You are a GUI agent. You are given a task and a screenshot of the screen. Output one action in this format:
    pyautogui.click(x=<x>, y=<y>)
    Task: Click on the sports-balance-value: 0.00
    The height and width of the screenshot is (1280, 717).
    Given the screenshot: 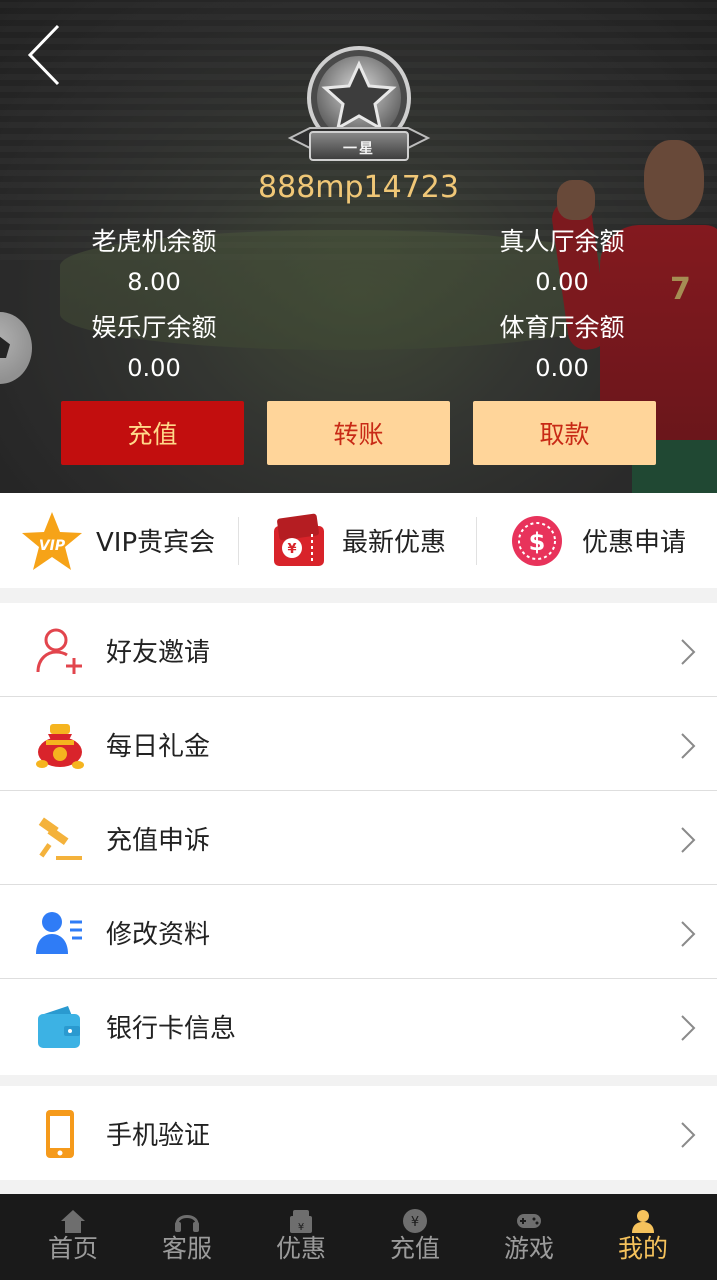 What is the action you would take?
    pyautogui.click(x=562, y=368)
    